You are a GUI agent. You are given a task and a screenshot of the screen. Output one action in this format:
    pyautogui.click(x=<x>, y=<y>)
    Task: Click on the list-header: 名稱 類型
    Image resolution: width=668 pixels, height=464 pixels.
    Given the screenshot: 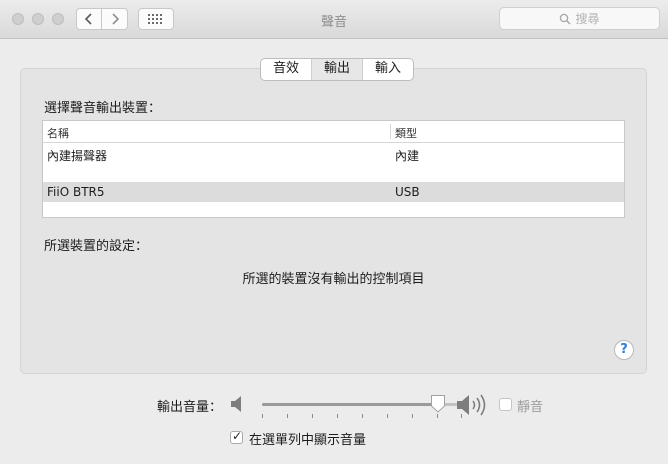 What is the action you would take?
    pyautogui.click(x=333, y=132)
    